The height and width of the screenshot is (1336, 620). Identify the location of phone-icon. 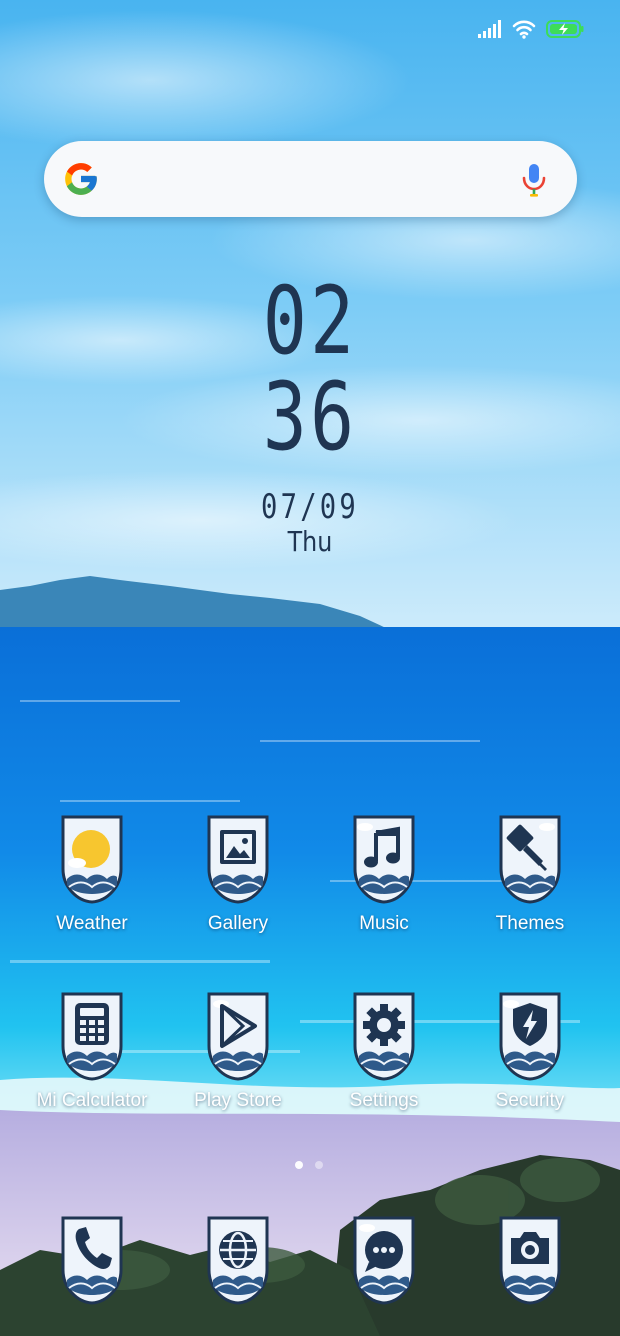
(92, 1260).